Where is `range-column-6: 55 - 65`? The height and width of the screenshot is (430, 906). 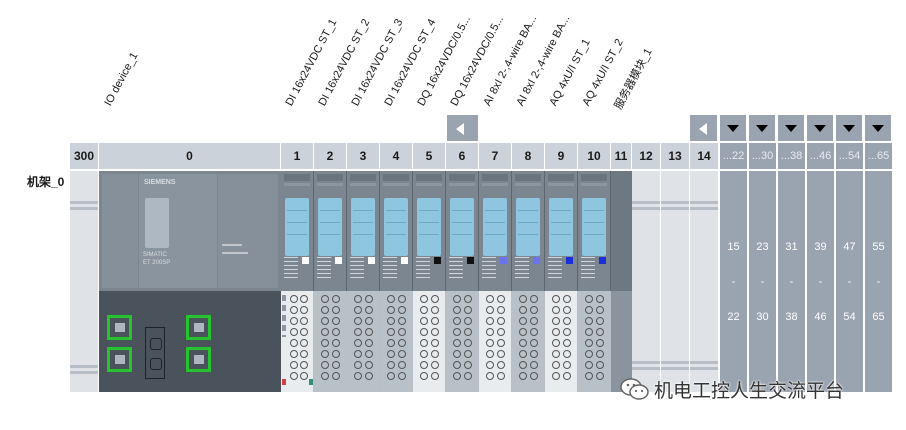 range-column-6: 55 - 65 is located at coordinates (879, 281).